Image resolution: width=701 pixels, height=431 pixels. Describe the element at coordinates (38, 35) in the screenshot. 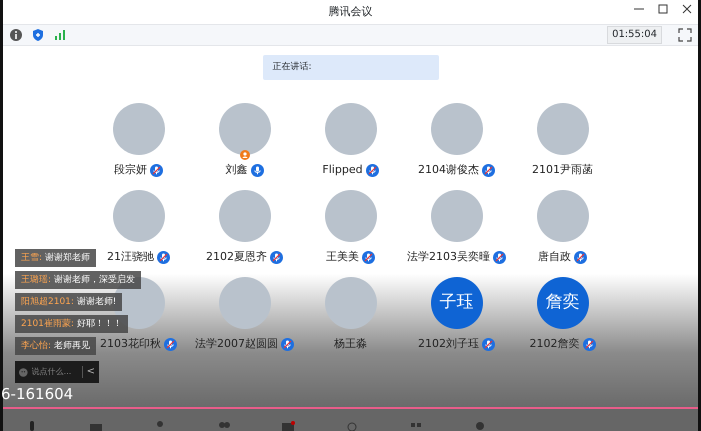

I see `shield-icon` at that location.